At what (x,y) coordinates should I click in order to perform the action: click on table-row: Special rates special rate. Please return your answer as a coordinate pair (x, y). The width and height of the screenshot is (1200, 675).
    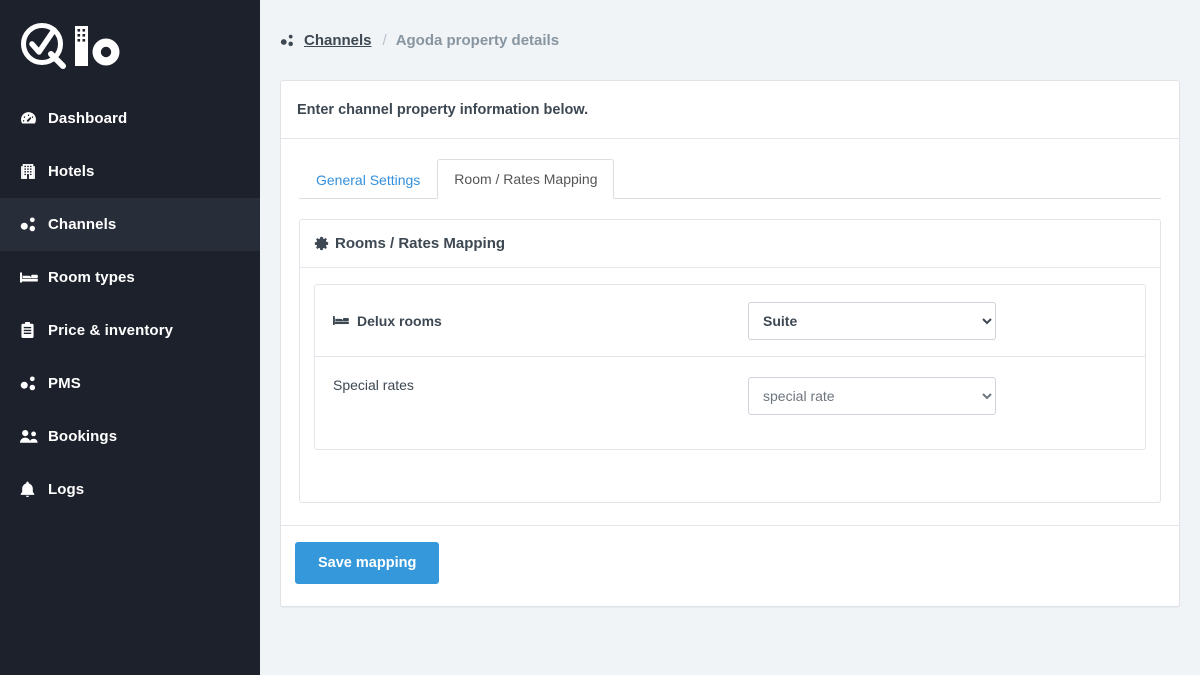
    Looking at the image, I should click on (730, 402).